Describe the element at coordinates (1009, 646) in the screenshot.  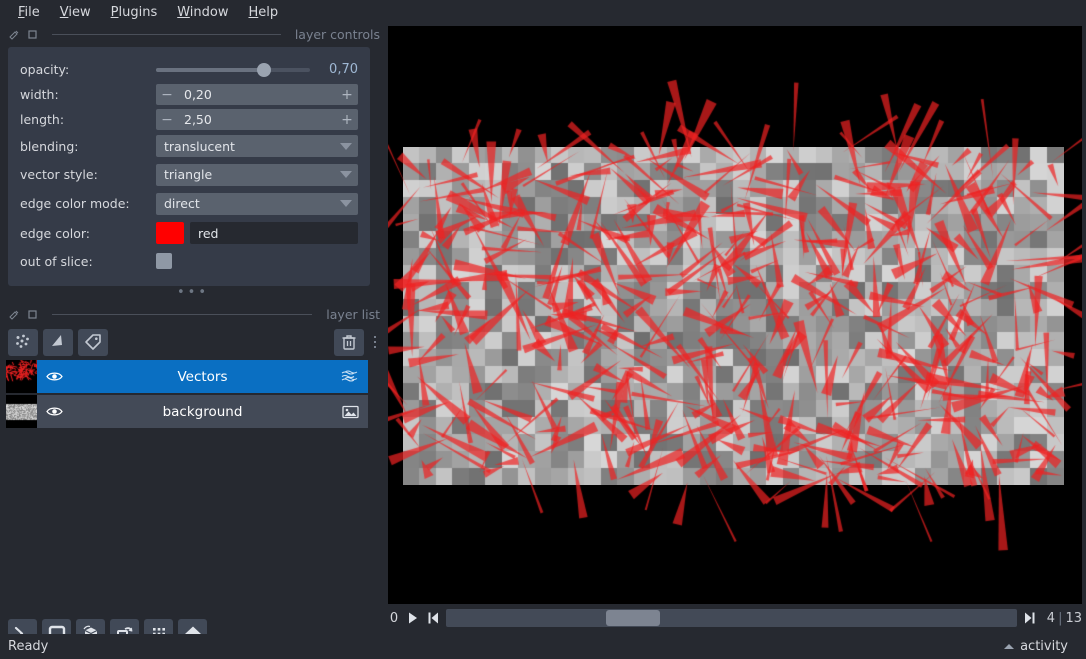
I see `caret-up-icon` at that location.